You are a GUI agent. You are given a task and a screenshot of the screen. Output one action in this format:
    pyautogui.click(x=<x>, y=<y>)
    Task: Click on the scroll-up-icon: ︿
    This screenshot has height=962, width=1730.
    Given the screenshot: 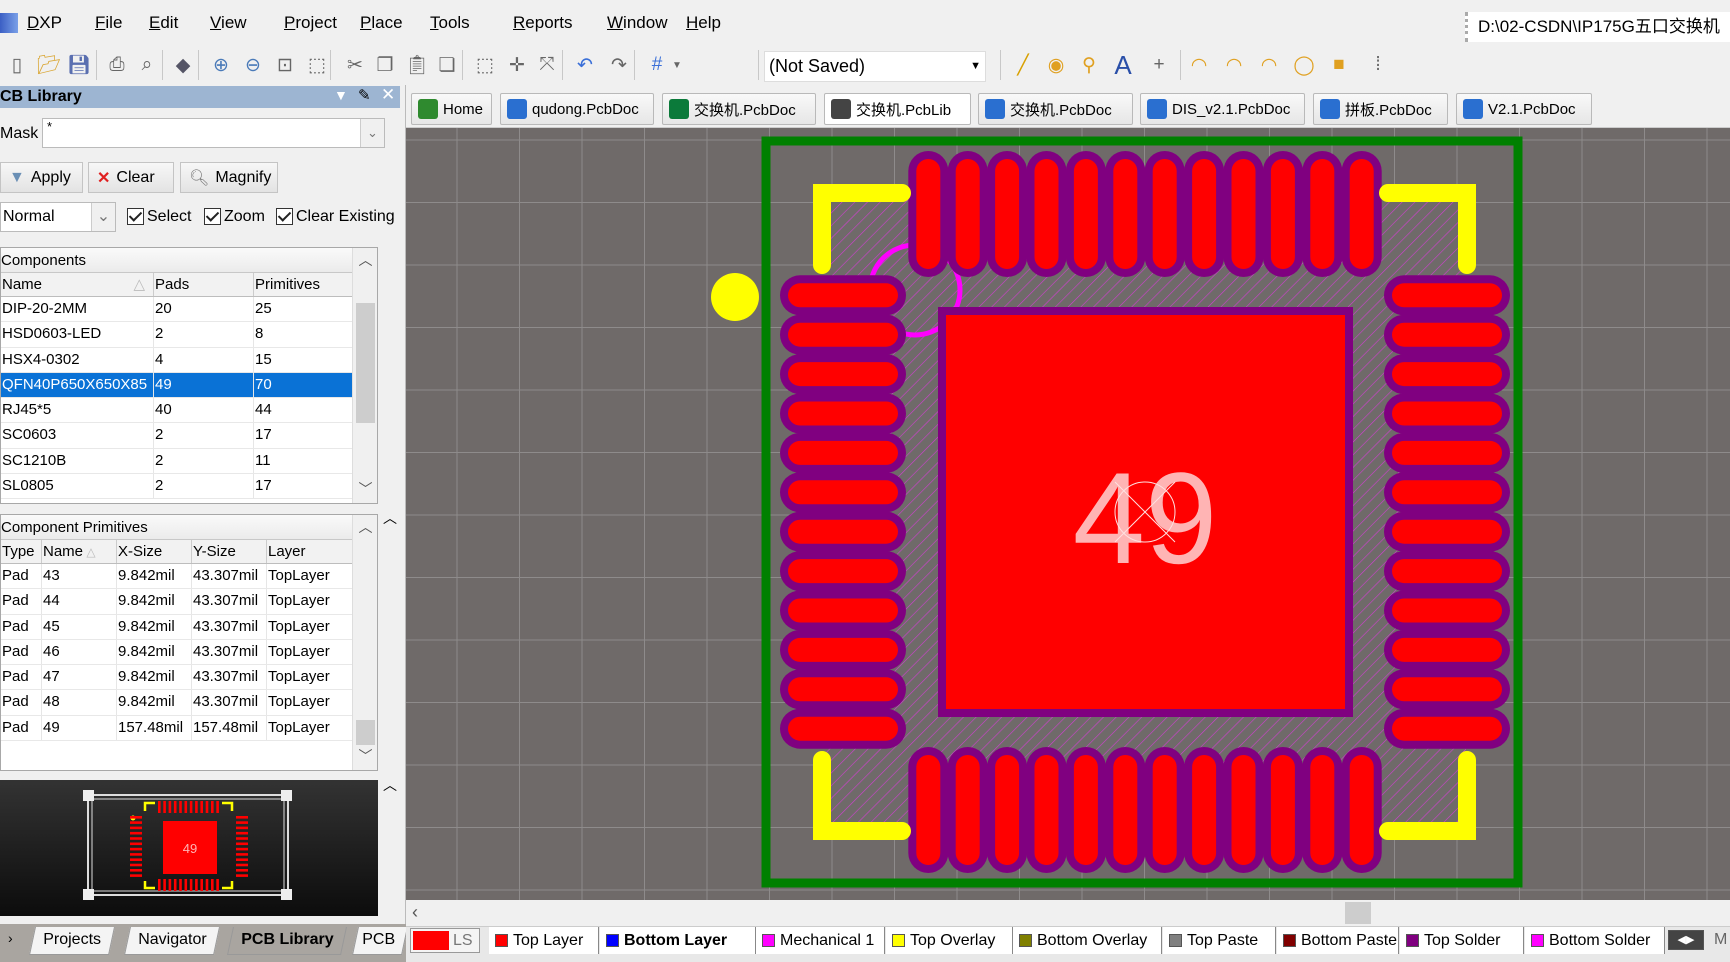 What is the action you would take?
    pyautogui.click(x=365, y=528)
    